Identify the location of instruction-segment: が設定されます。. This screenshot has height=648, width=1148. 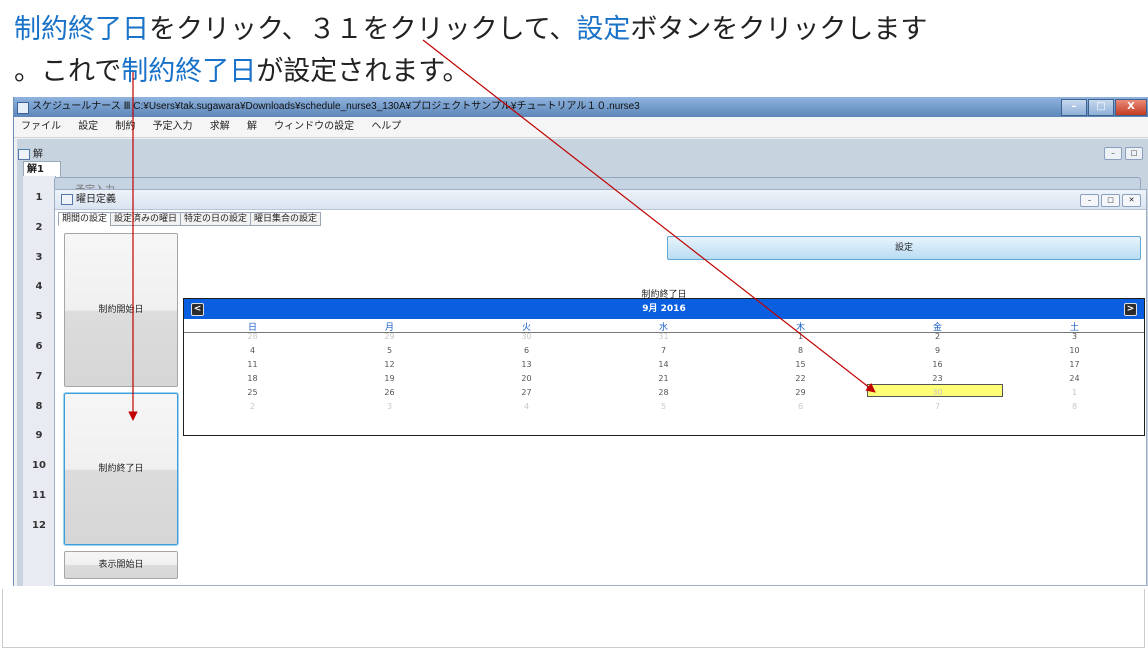
(363, 71).